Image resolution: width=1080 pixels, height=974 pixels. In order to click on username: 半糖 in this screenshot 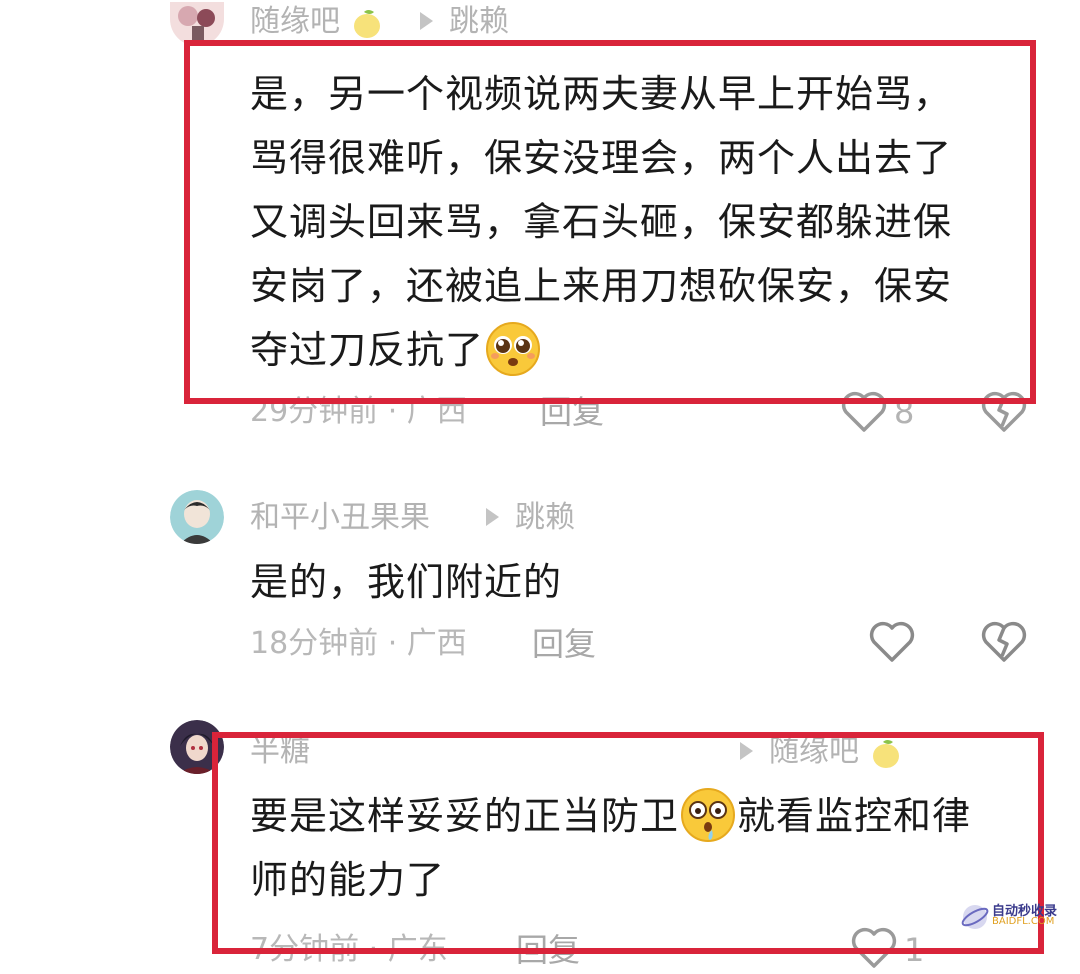, I will do `click(280, 752)`.